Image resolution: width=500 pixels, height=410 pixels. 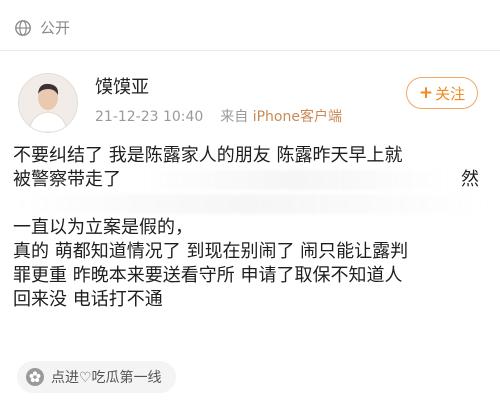 I want to click on follow-label: 关注, so click(x=450, y=93).